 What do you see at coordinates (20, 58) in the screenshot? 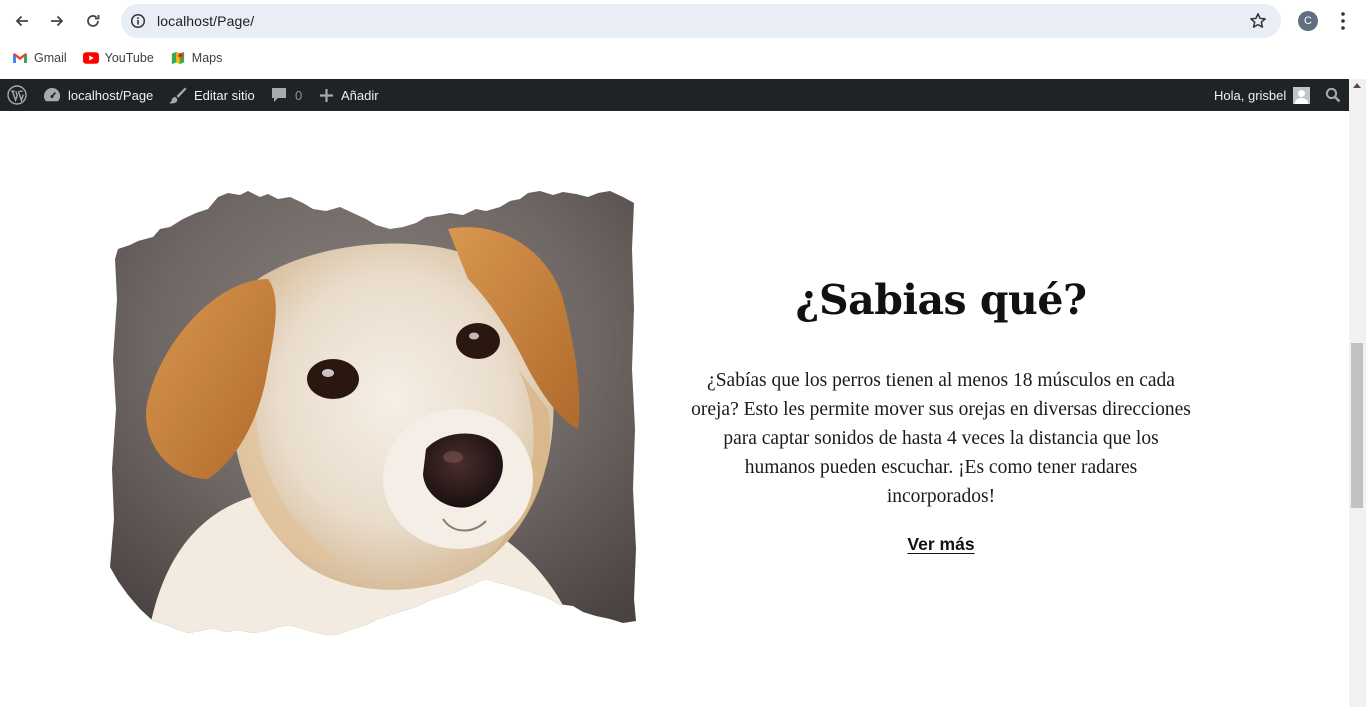
I see `gmail-icon` at bounding box center [20, 58].